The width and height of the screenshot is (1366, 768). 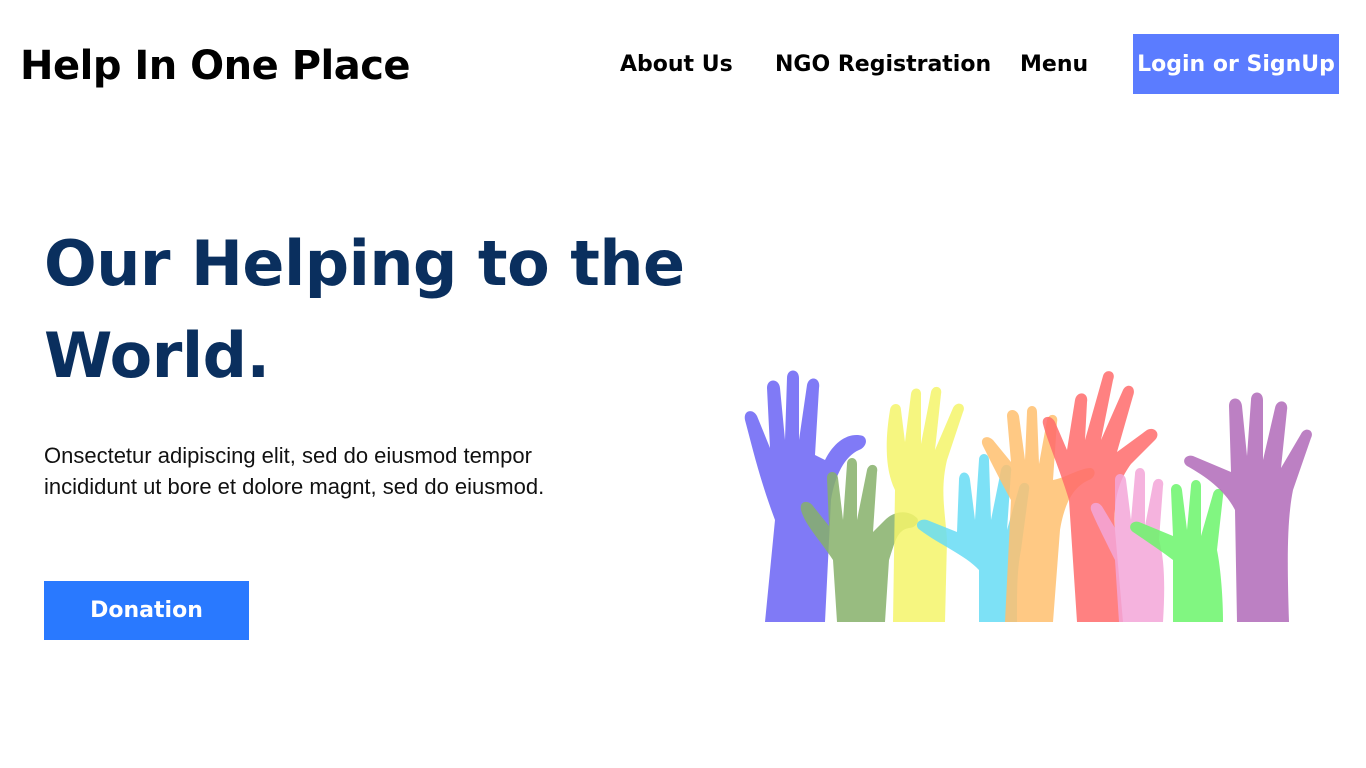 I want to click on donation-button: Donation, so click(x=146, y=610).